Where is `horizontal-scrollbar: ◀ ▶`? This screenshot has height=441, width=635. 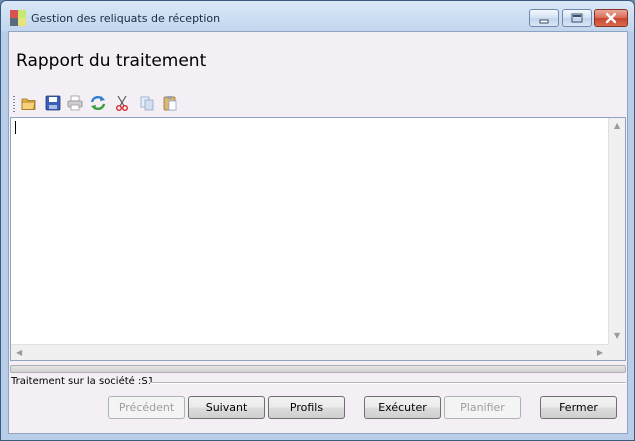
horizontal-scrollbar: ◀ ▶ is located at coordinates (310, 352).